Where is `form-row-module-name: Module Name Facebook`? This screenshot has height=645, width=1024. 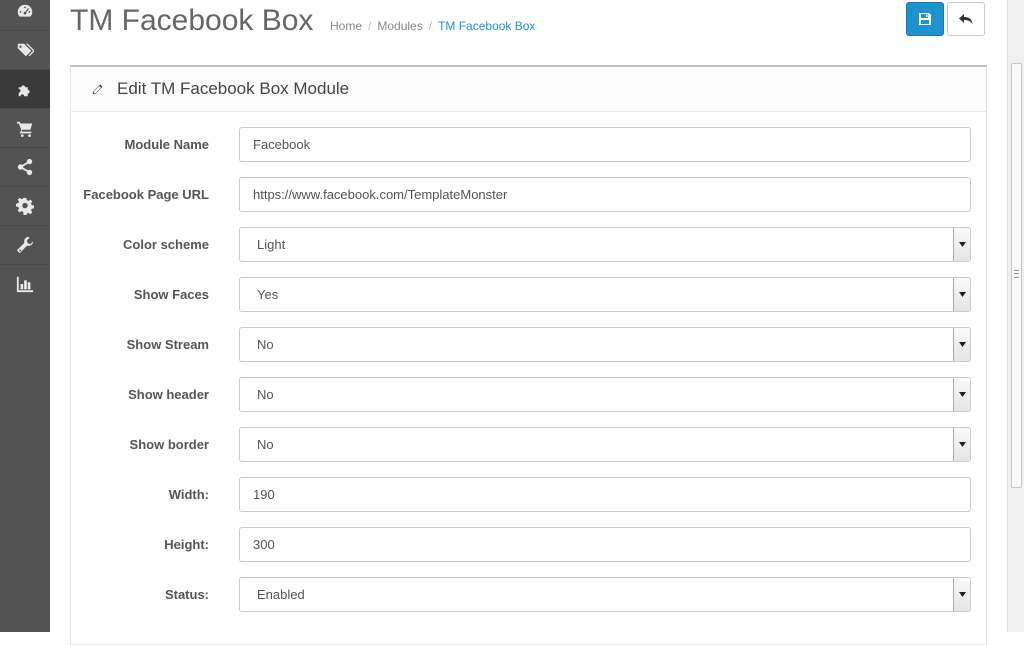
form-row-module-name: Module Name Facebook is located at coordinates (535, 145).